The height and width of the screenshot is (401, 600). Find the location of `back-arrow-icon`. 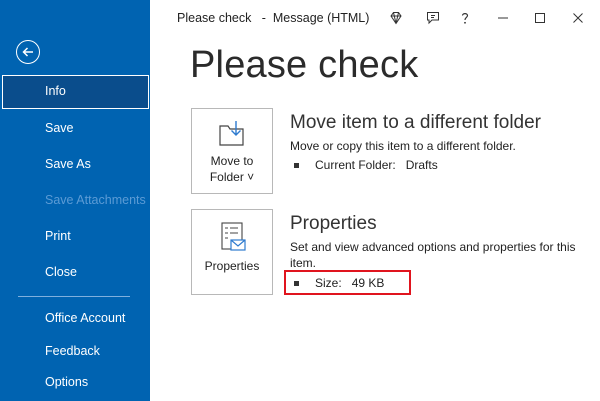

back-arrow-icon is located at coordinates (27, 52).